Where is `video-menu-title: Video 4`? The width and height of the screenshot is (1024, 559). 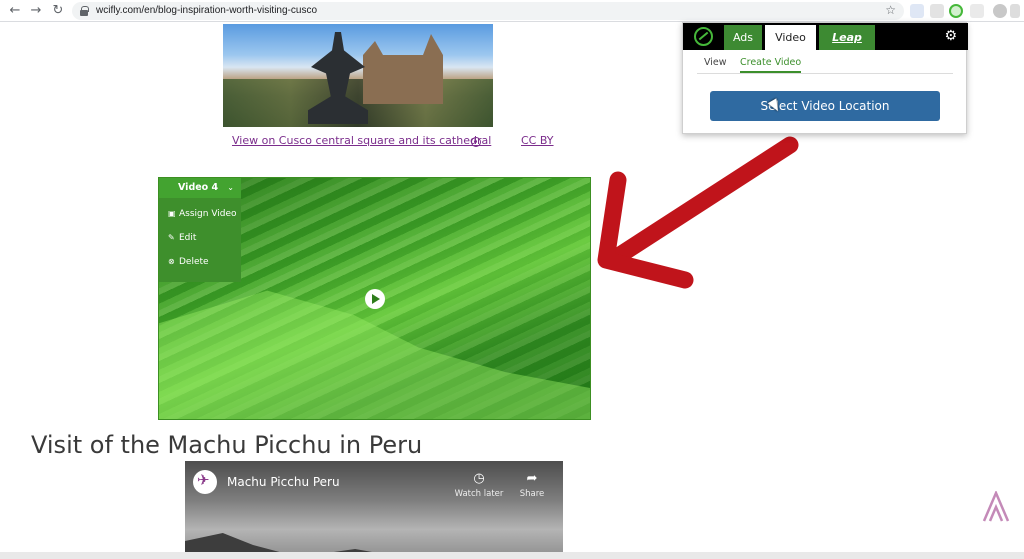
video-menu-title: Video 4 is located at coordinates (198, 187).